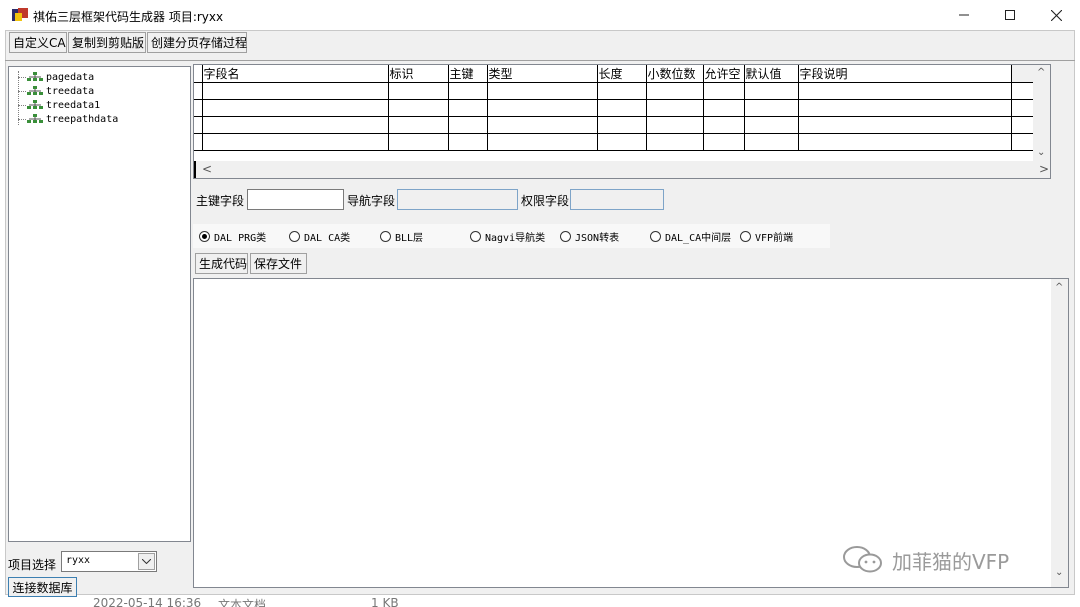  I want to click on maximize-icon, so click(1010, 15).